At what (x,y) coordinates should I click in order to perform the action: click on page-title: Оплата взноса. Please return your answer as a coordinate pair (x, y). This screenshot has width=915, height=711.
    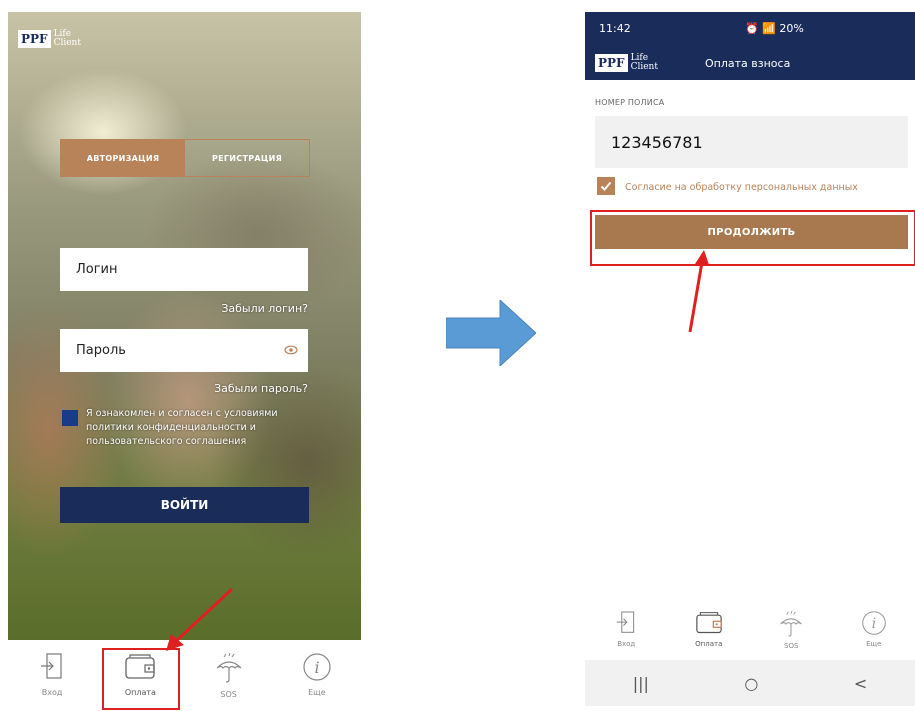
    Looking at the image, I should click on (748, 63).